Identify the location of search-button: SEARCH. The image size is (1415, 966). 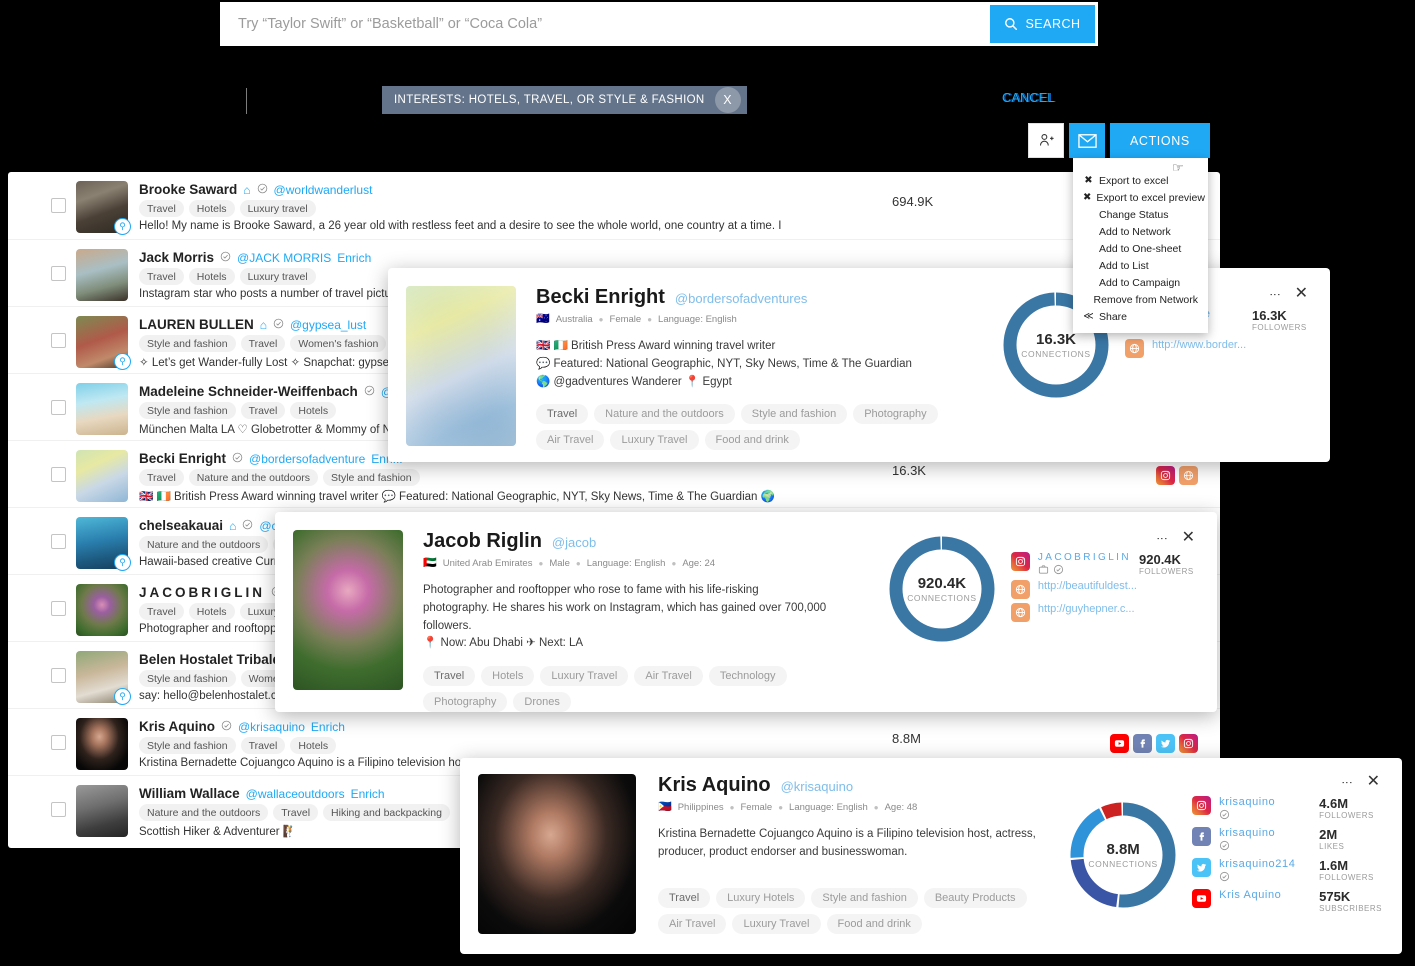
(1042, 24).